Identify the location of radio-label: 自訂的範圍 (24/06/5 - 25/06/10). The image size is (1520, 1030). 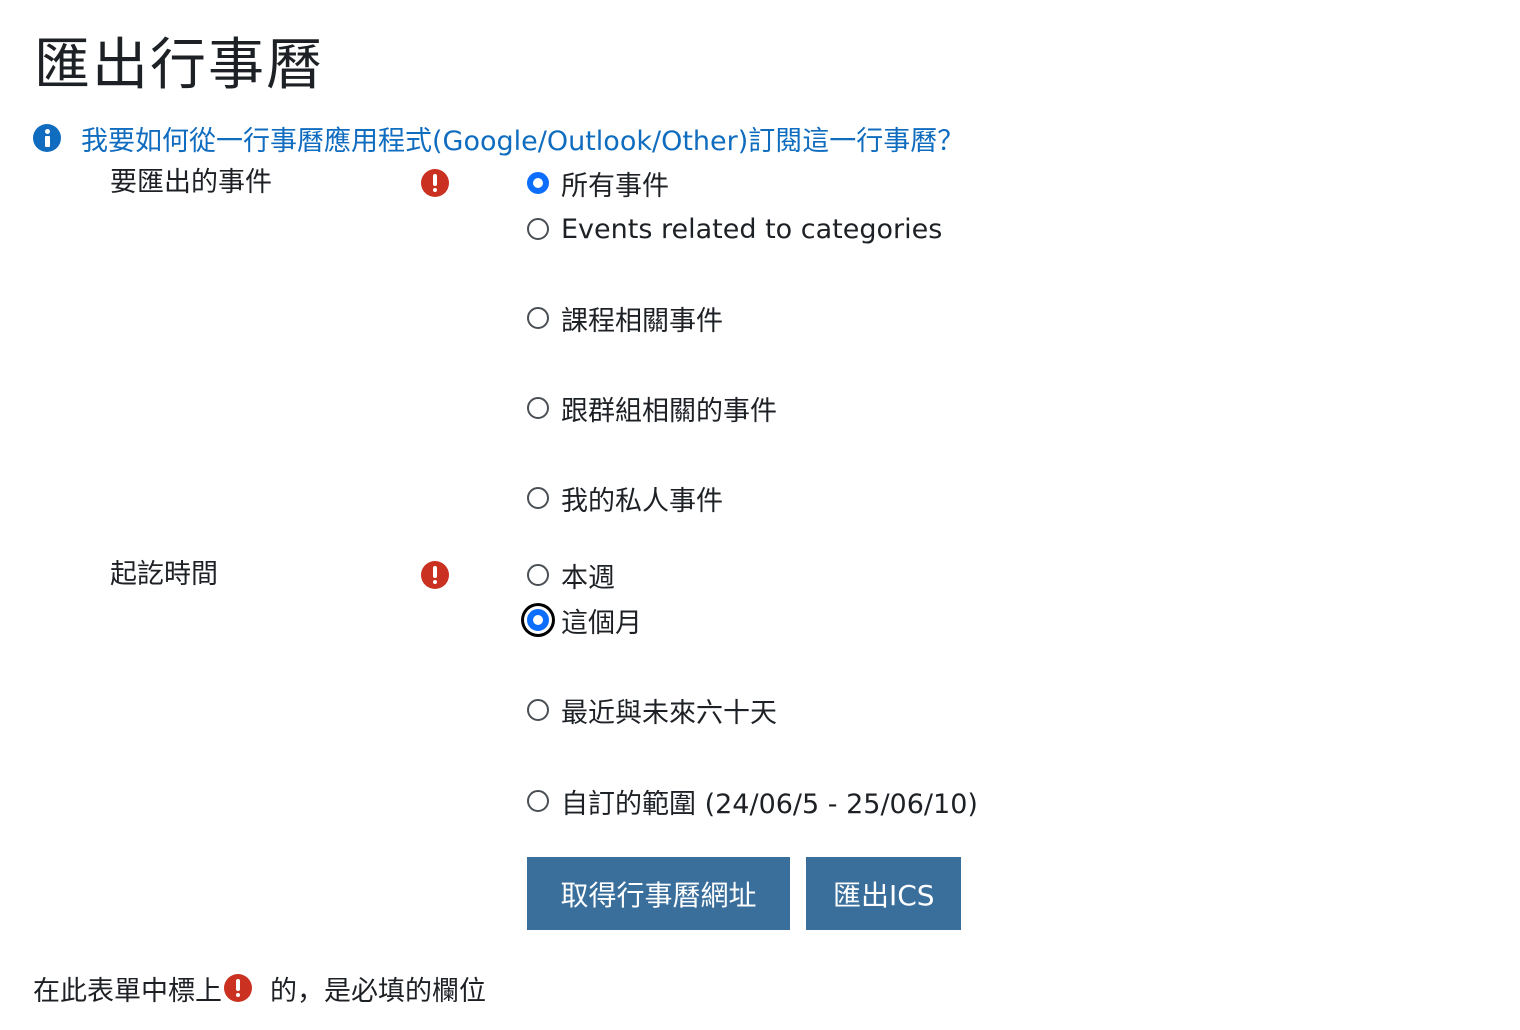
(769, 804).